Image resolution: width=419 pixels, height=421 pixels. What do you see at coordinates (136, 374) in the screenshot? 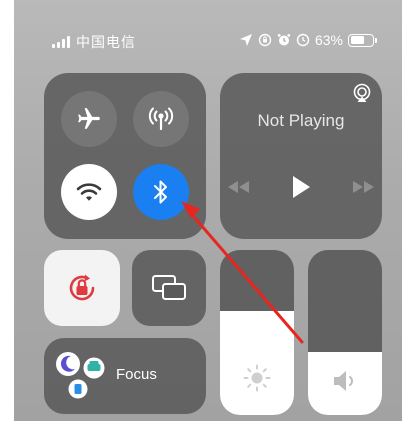
I see `focus-label: Focus` at bounding box center [136, 374].